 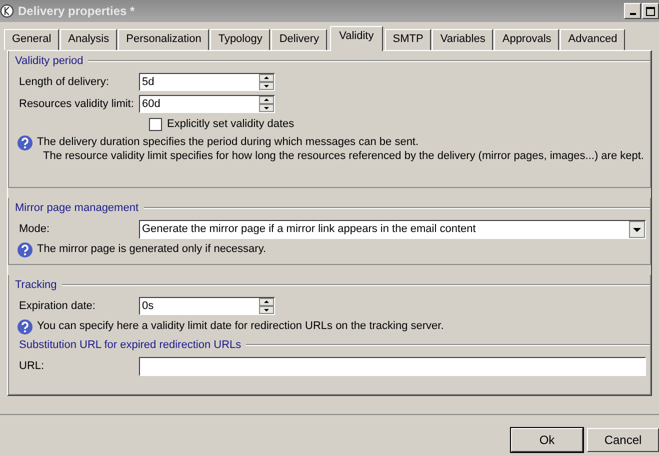 I want to click on dialog-button: Cancel, so click(x=623, y=440).